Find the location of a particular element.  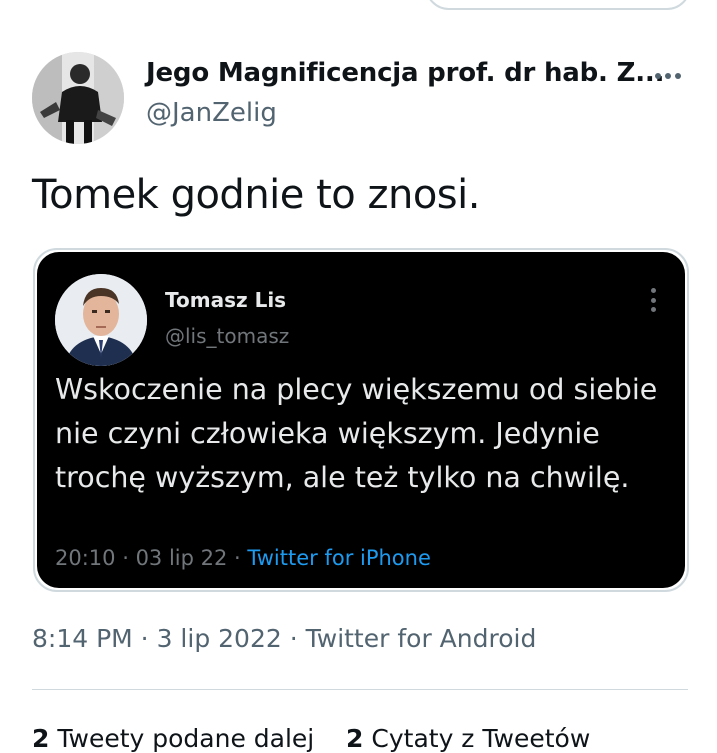

more-vertical-icon is located at coordinates (653, 300).